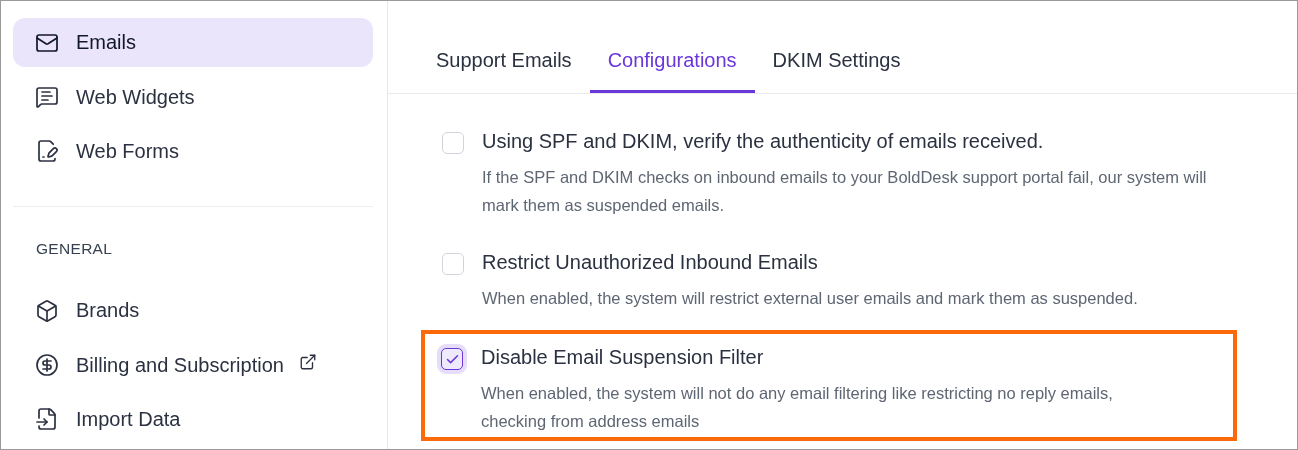 The height and width of the screenshot is (450, 1298). What do you see at coordinates (307, 362) in the screenshot?
I see `external-link-icon` at bounding box center [307, 362].